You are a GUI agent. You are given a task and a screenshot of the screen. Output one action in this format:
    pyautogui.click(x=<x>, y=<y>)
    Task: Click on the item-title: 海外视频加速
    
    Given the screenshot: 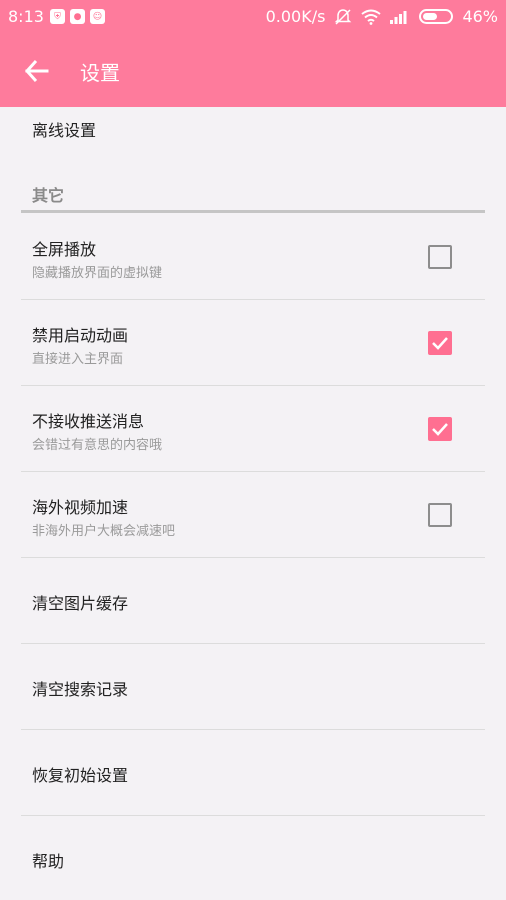 What is the action you would take?
    pyautogui.click(x=80, y=507)
    